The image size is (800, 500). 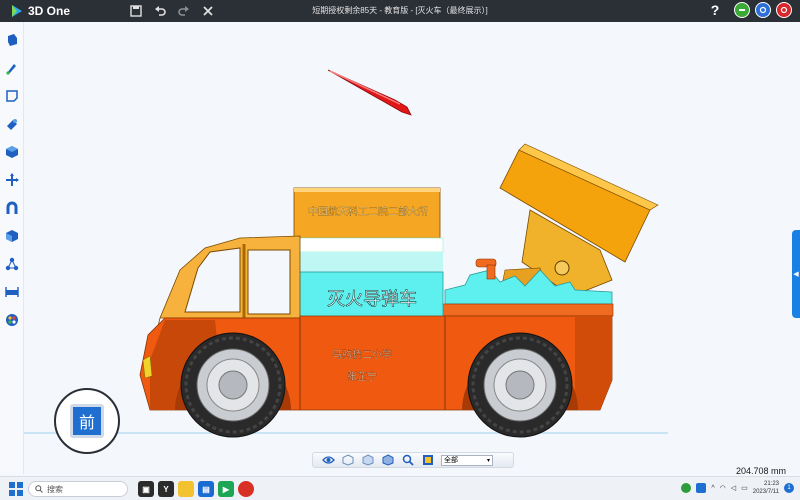 What do you see at coordinates (686, 488) in the screenshot?
I see `tray-app-icon` at bounding box center [686, 488].